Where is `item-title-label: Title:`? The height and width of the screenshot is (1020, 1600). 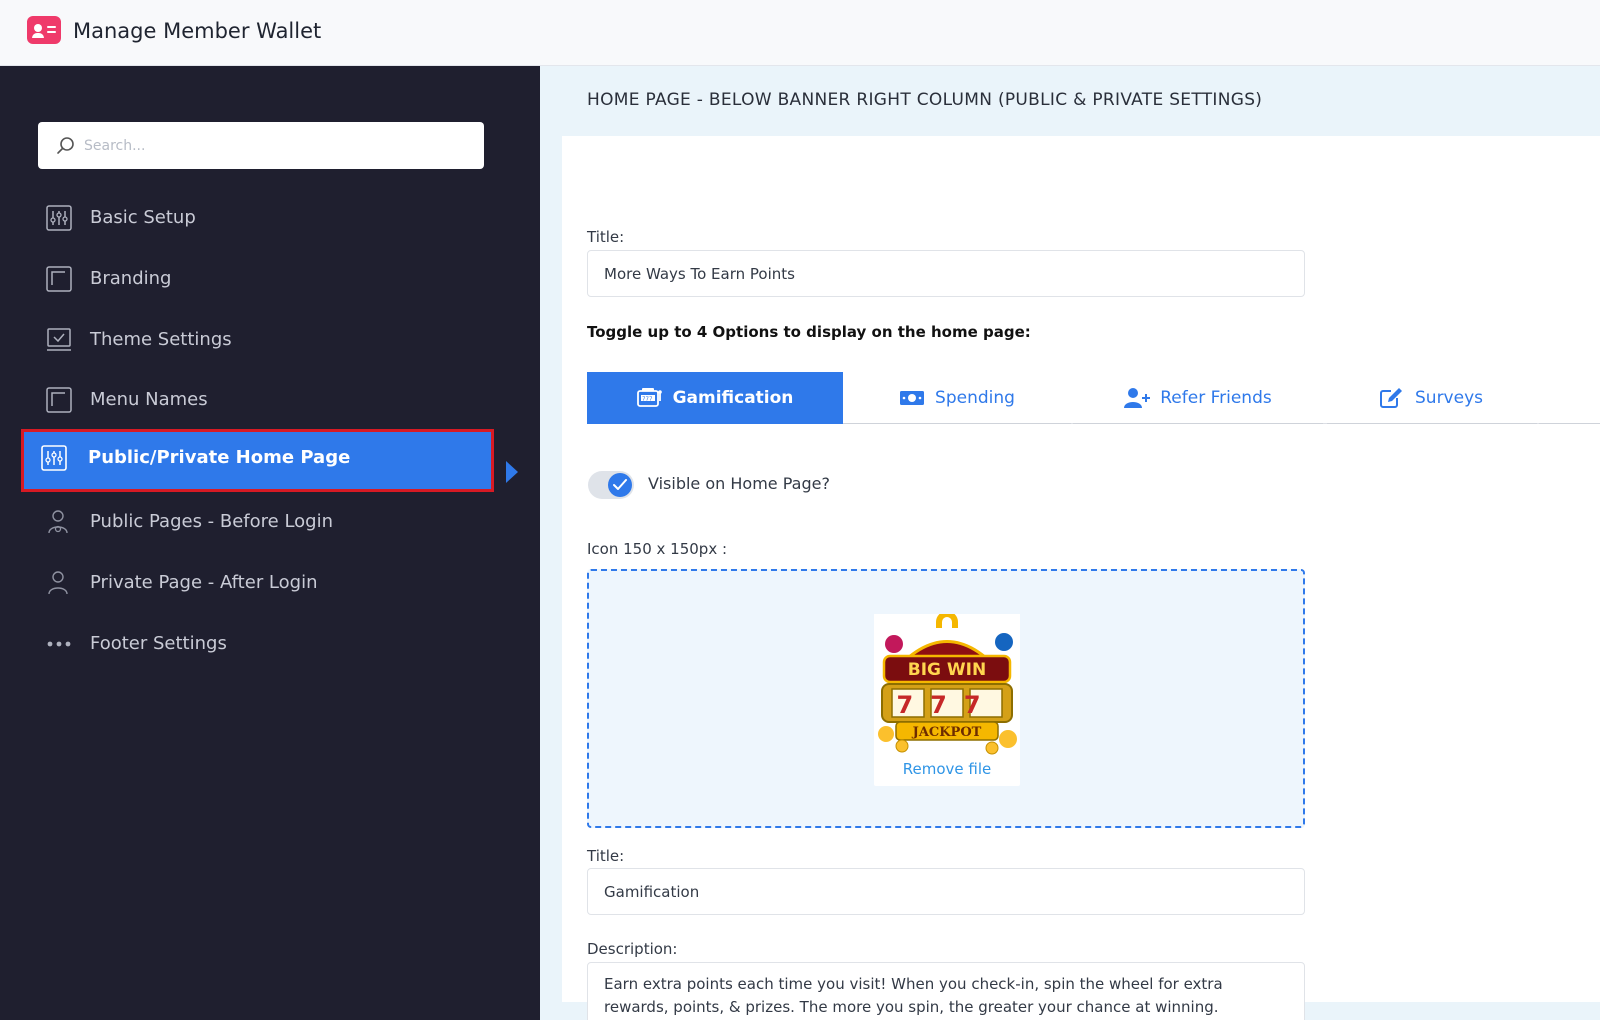 item-title-label: Title: is located at coordinates (606, 856).